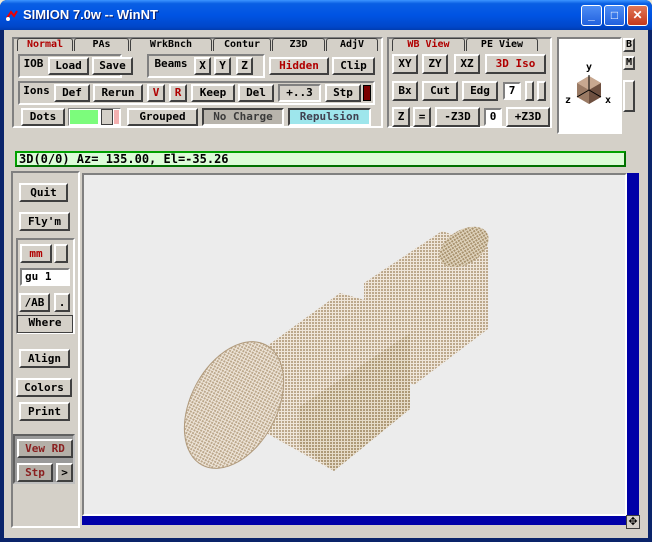 The image size is (652, 542). What do you see at coordinates (326, 15) in the screenshot?
I see `title-bar: SIMION 7.0w -- WinNT _ □ ✕` at bounding box center [326, 15].